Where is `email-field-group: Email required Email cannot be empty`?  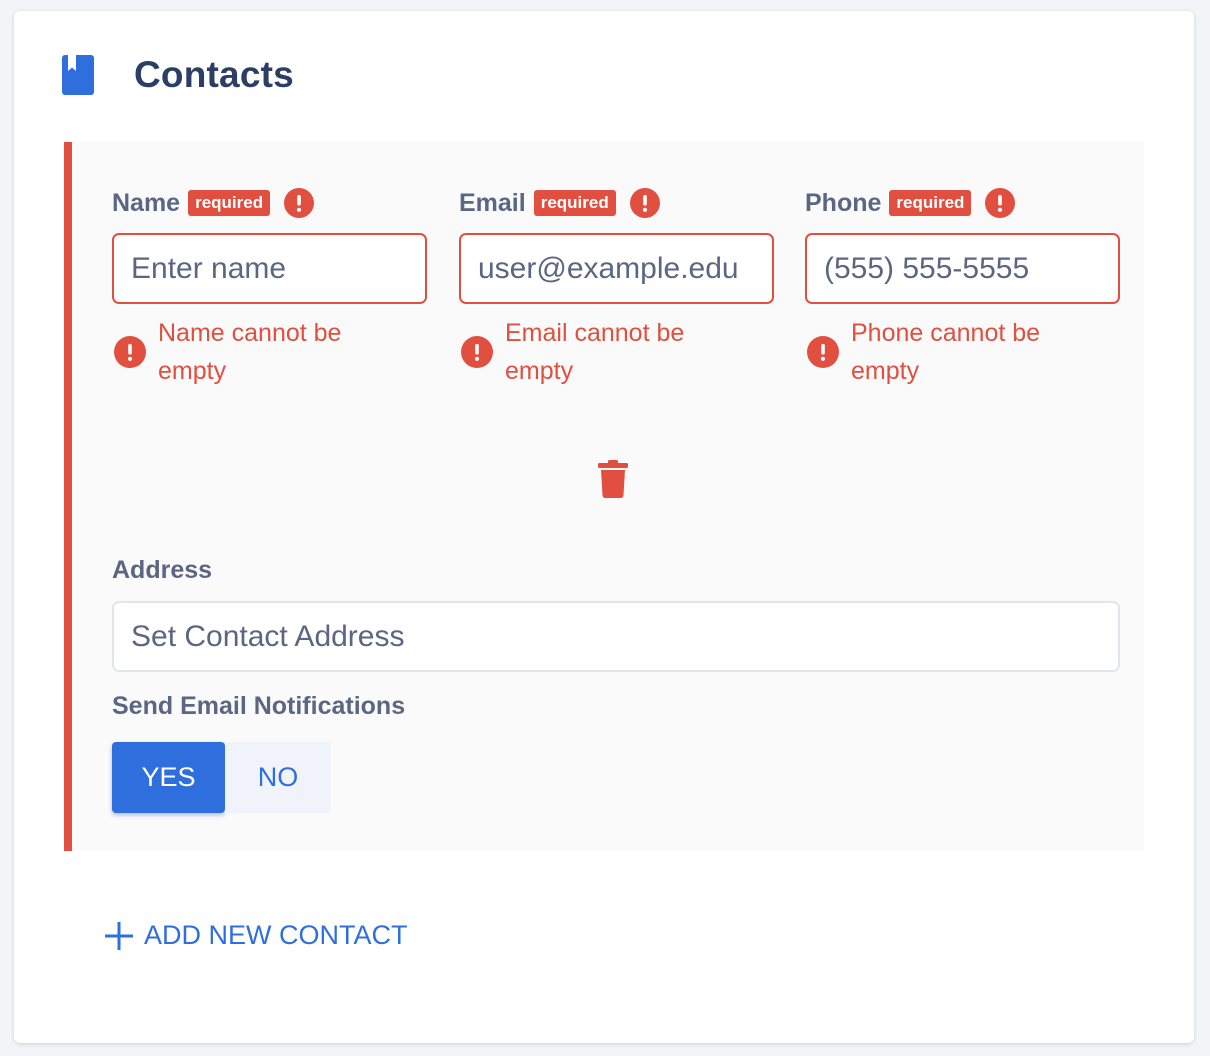 email-field-group: Email required Email cannot be empty is located at coordinates (616, 288).